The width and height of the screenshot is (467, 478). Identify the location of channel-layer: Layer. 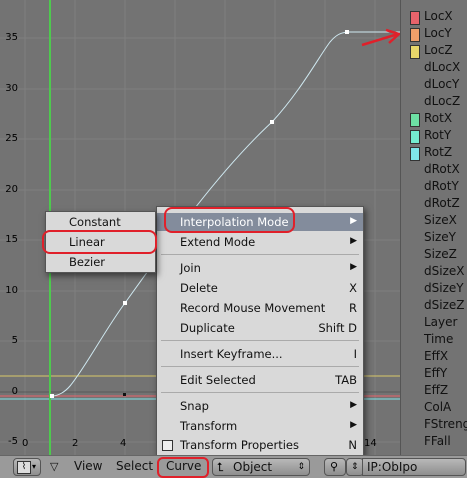
(434, 322).